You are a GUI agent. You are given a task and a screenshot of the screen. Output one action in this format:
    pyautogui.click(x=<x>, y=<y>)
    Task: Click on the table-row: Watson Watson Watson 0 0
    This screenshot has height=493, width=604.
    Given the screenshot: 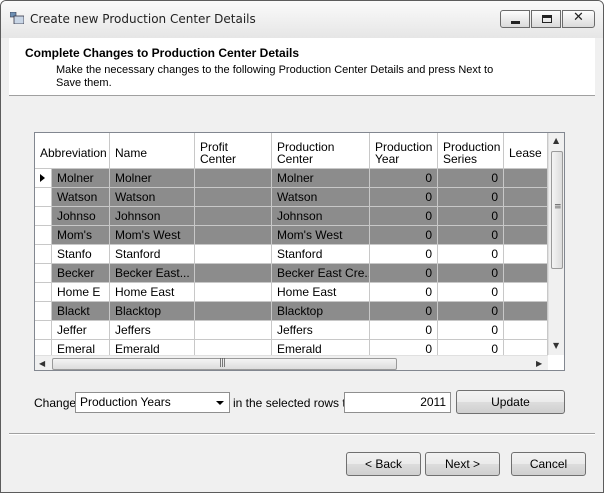 What is the action you would take?
    pyautogui.click(x=291, y=197)
    